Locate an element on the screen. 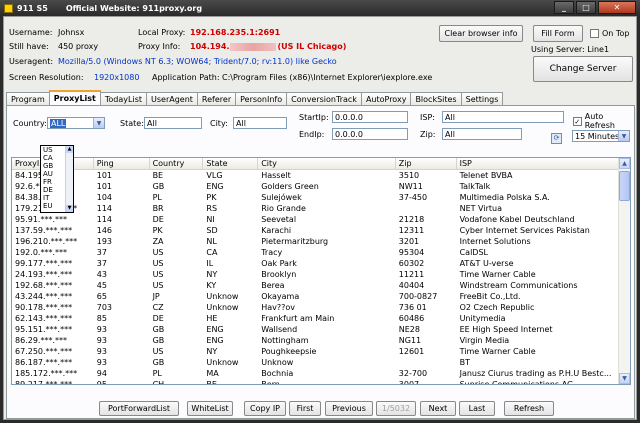  close-button: ✕ is located at coordinates (617, 7).